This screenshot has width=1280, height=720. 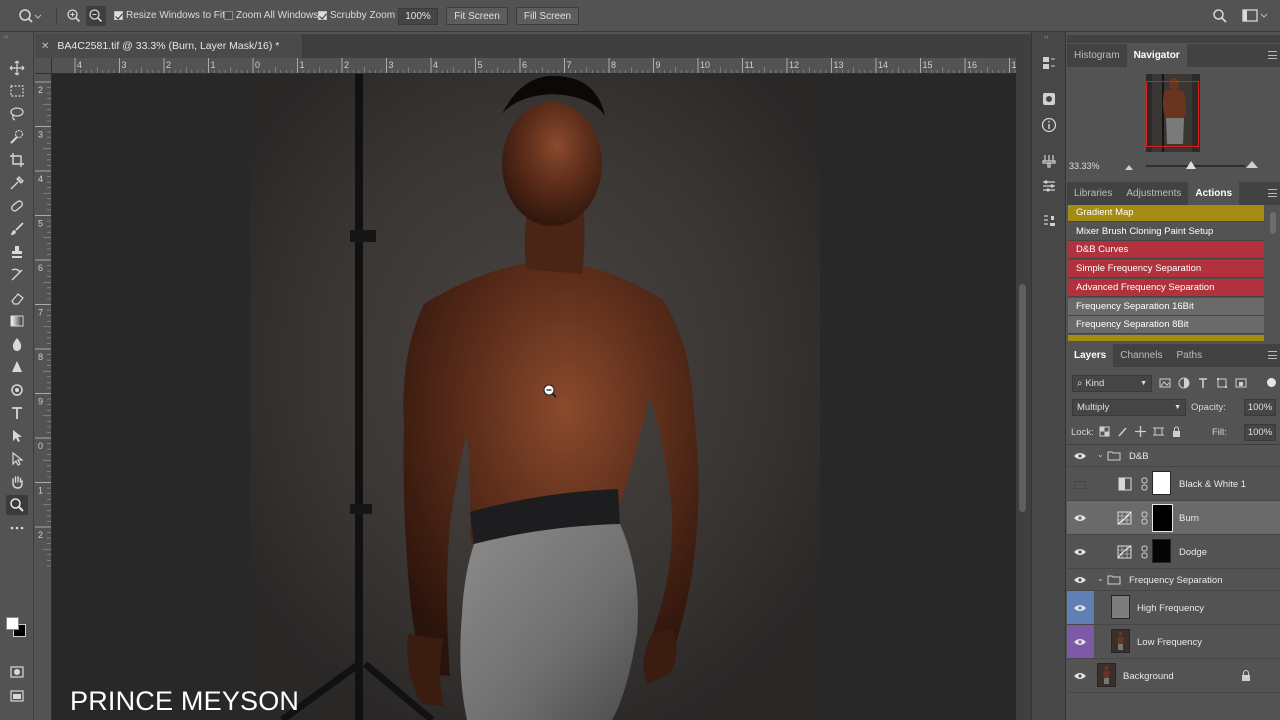 What do you see at coordinates (96, 16) in the screenshot?
I see `zoom-out-icon` at bounding box center [96, 16].